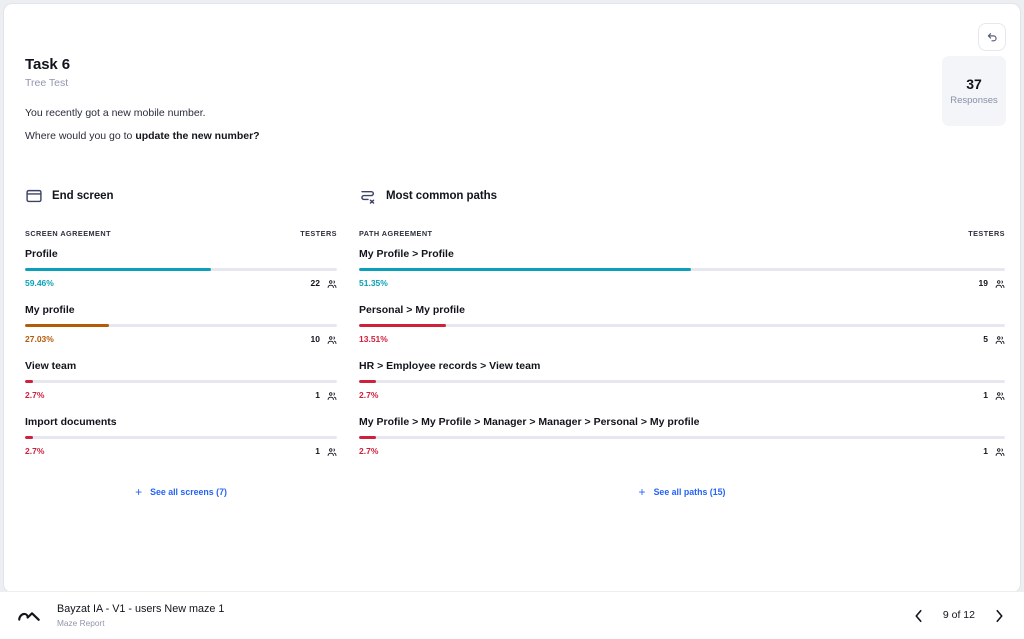 The height and width of the screenshot is (639, 1024). I want to click on row-label: Profile, so click(41, 254).